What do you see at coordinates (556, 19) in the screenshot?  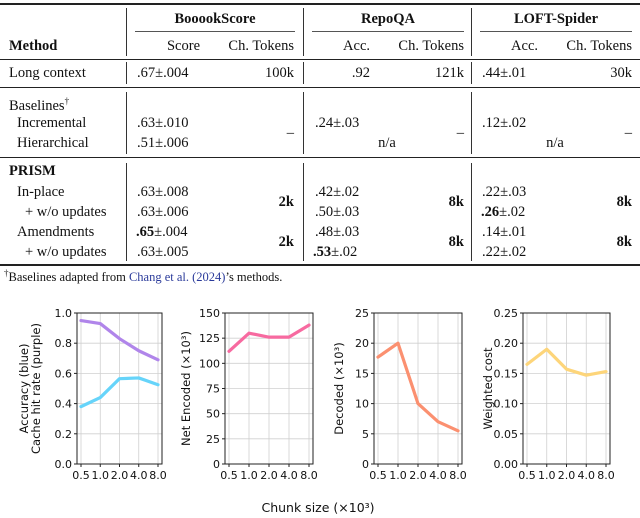 I see `group-header-loft-spider: LOFT-Spider` at bounding box center [556, 19].